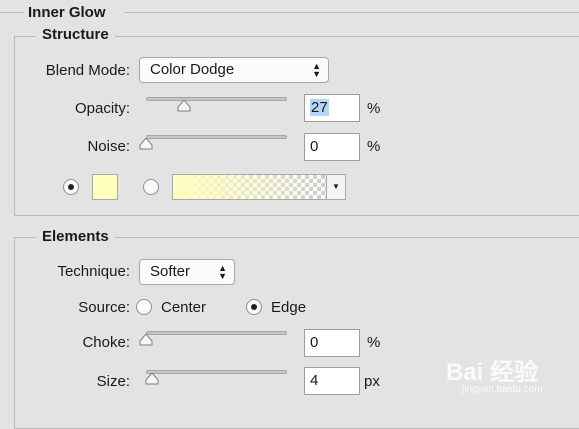 This screenshot has width=579, height=429. What do you see at coordinates (184, 106) in the screenshot?
I see `opacity-slider-thumb` at bounding box center [184, 106].